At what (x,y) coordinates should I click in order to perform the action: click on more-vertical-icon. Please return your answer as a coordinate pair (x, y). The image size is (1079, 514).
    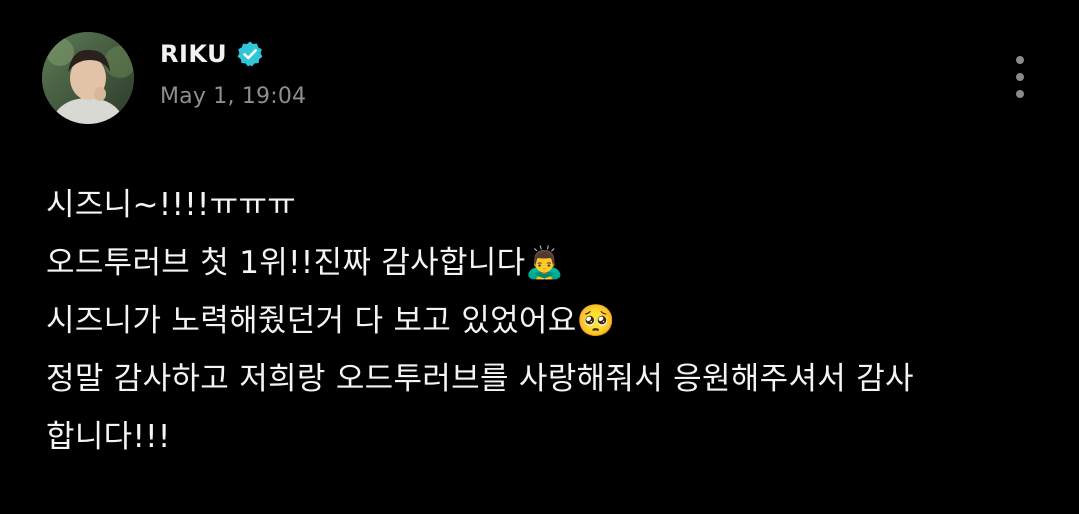
    Looking at the image, I should click on (1020, 60).